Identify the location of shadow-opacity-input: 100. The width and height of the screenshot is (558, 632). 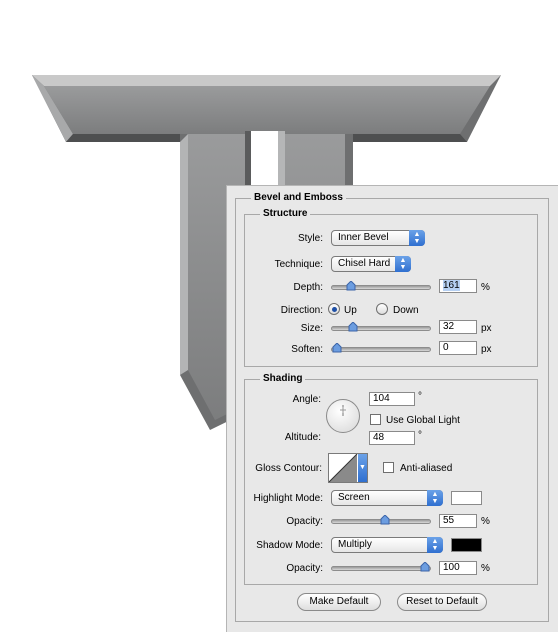
(458, 568).